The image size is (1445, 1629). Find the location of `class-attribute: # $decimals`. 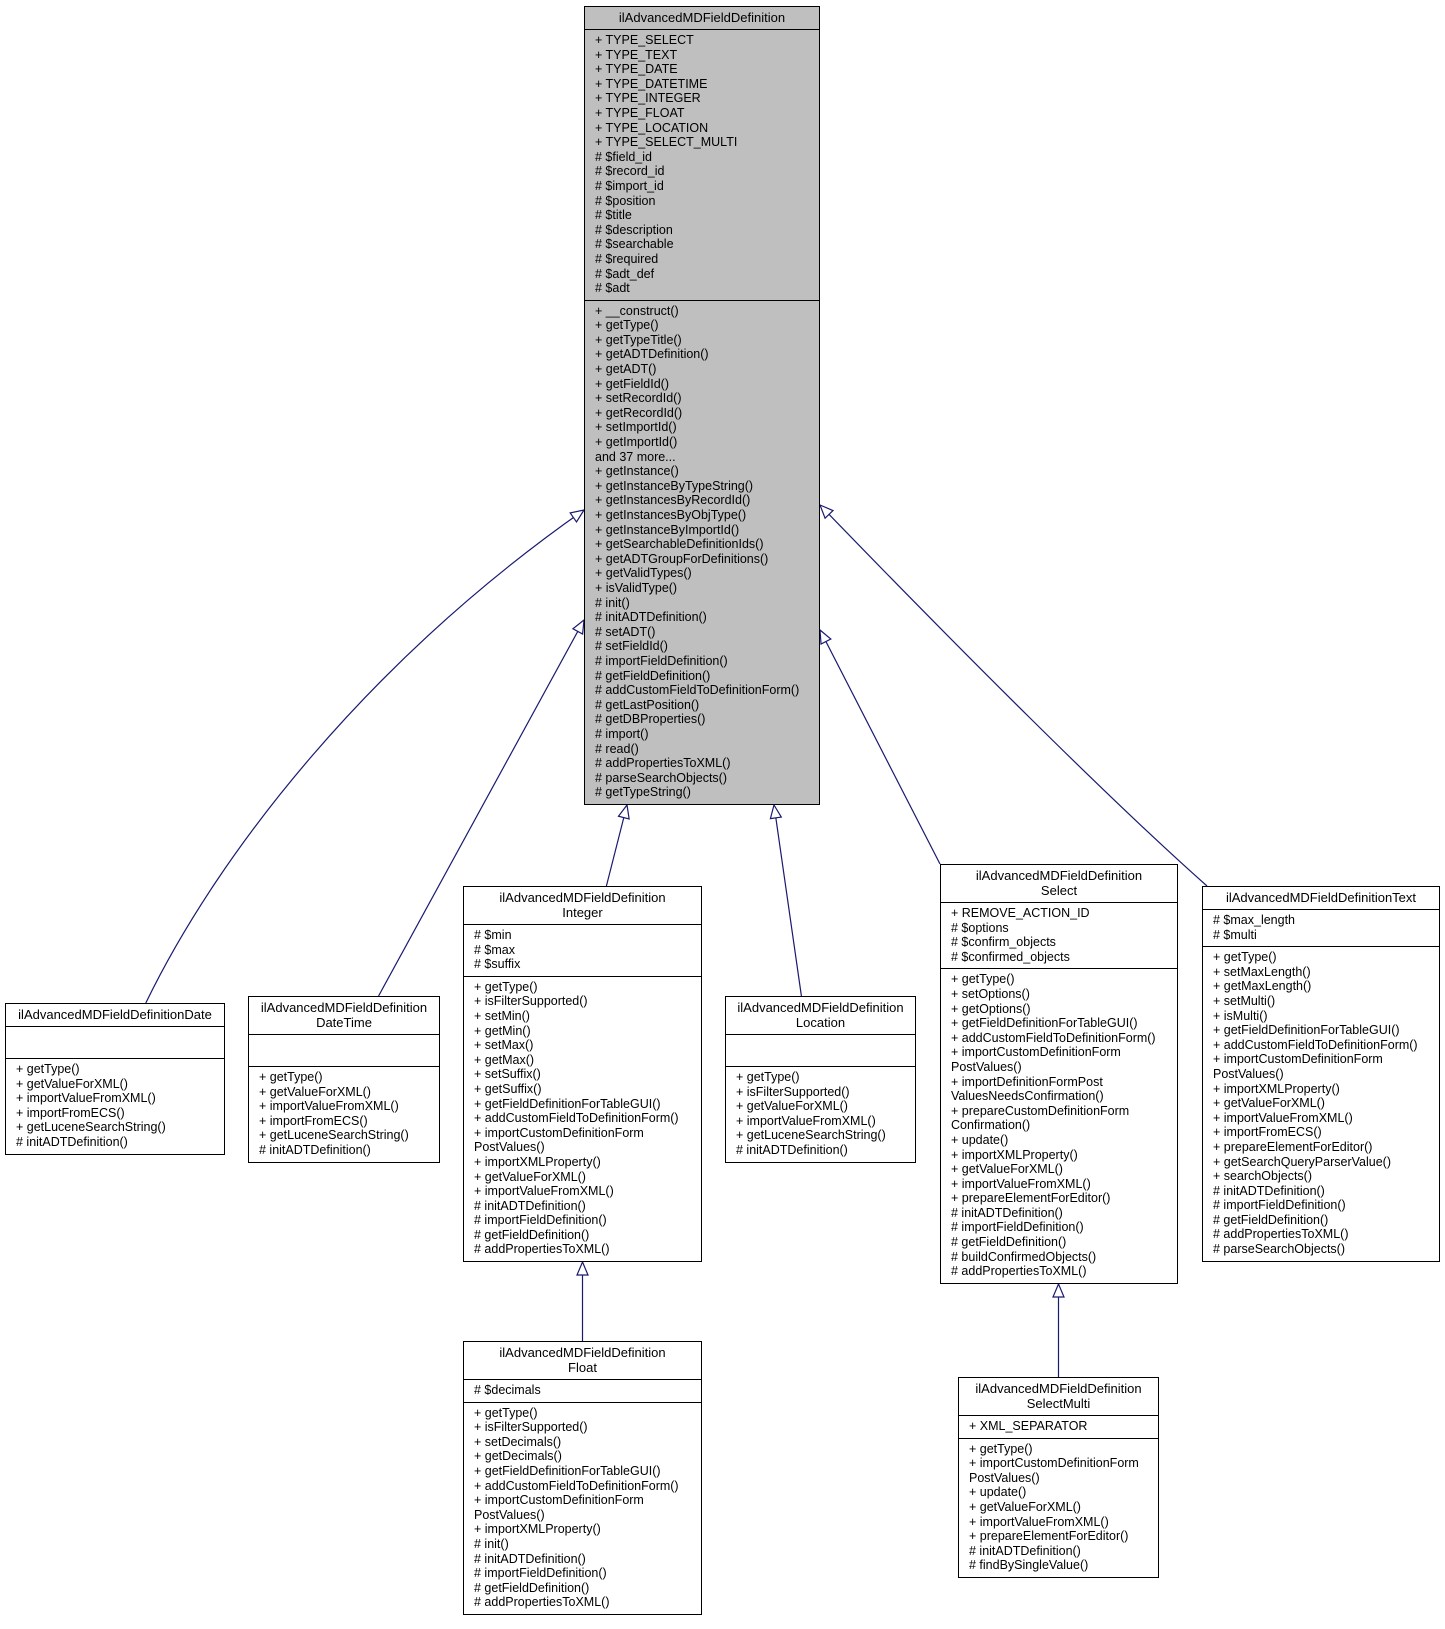

class-attribute: # $decimals is located at coordinates (507, 1390).